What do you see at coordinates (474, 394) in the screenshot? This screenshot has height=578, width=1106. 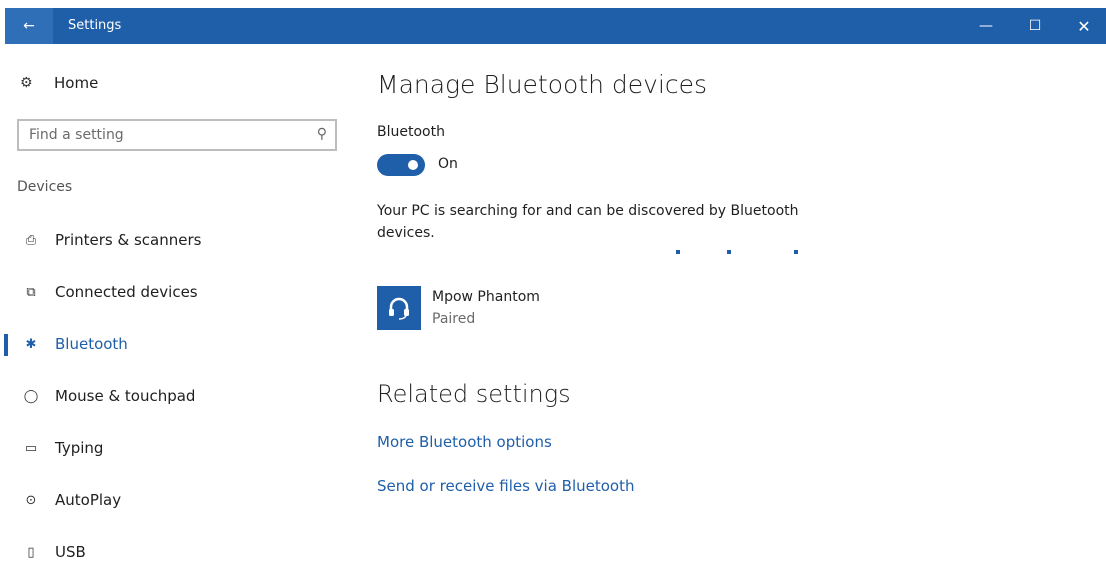 I see `related-settings-heading: Related settings` at bounding box center [474, 394].